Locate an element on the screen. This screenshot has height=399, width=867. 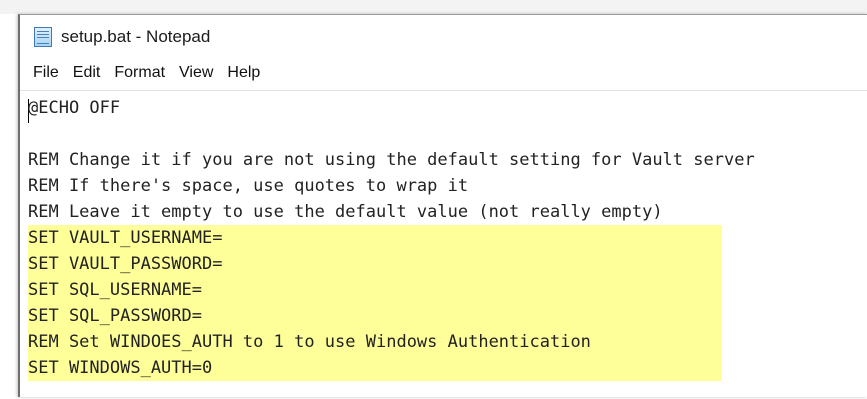
menu-help: Help is located at coordinates (243, 73).